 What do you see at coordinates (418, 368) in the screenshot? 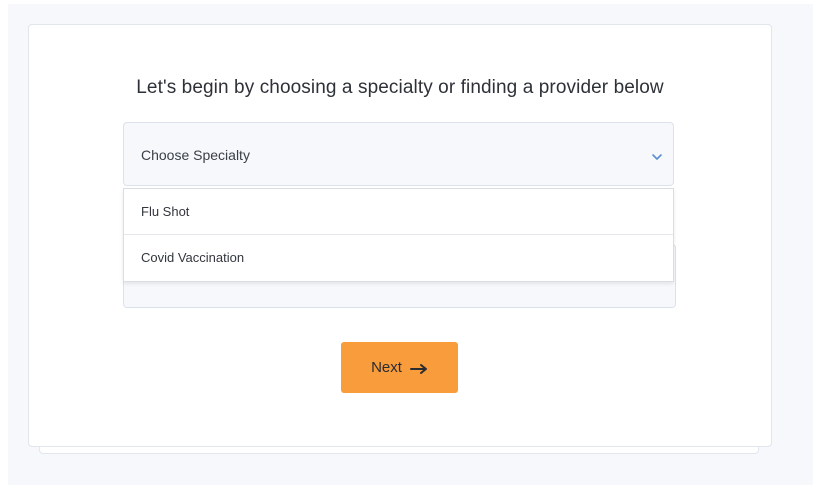
I see `arrow-right-icon` at bounding box center [418, 368].